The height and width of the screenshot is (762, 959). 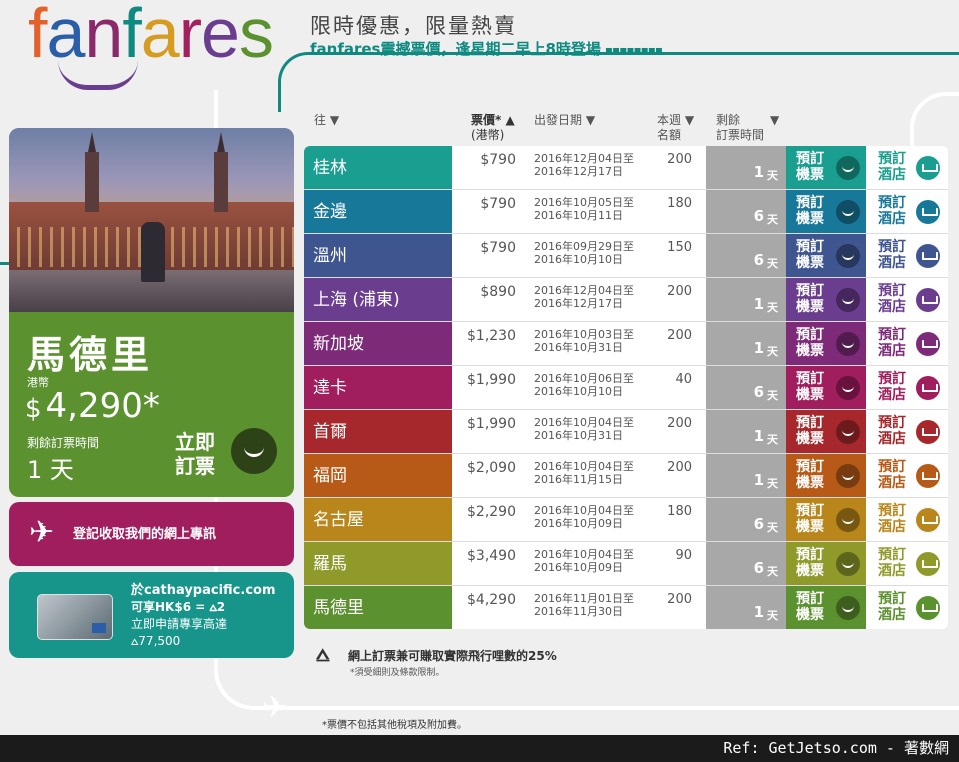 What do you see at coordinates (618, 82) in the screenshot?
I see `decorative-track-teal` at bounding box center [618, 82].